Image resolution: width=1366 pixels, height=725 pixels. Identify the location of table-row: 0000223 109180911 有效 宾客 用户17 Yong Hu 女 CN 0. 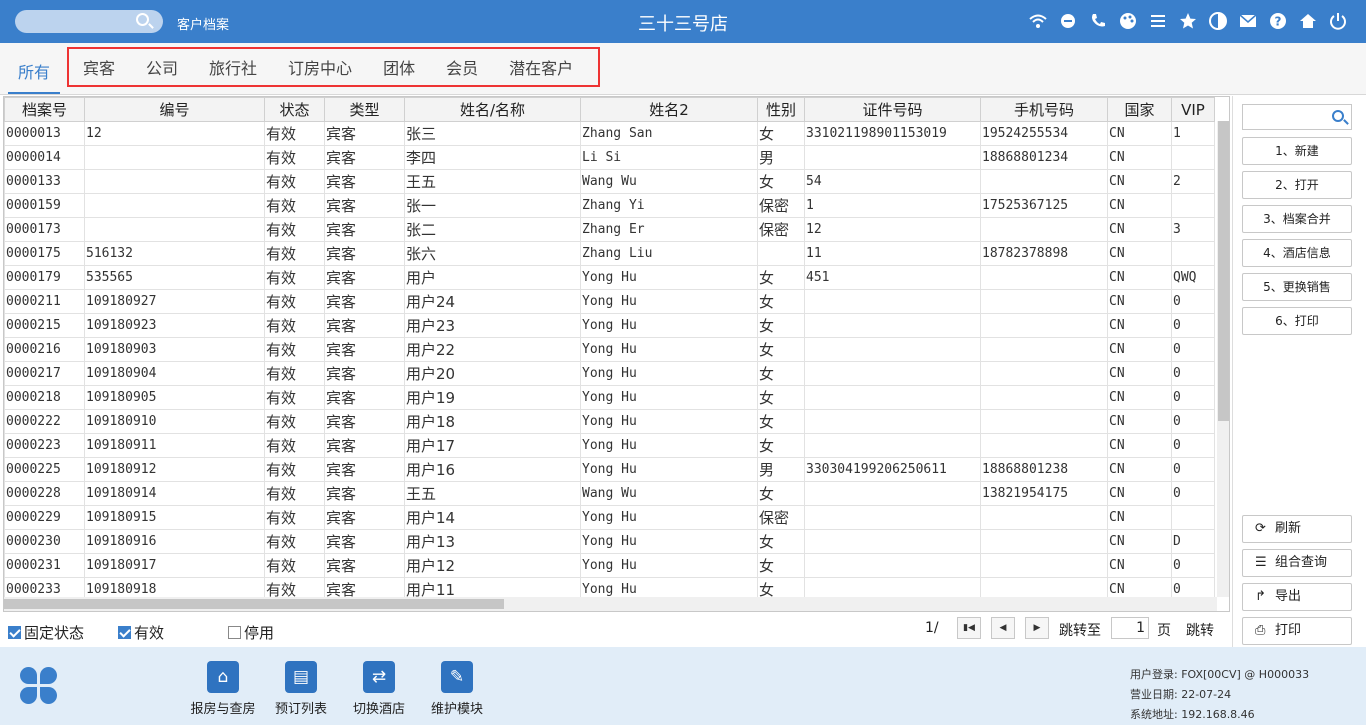
(609, 445).